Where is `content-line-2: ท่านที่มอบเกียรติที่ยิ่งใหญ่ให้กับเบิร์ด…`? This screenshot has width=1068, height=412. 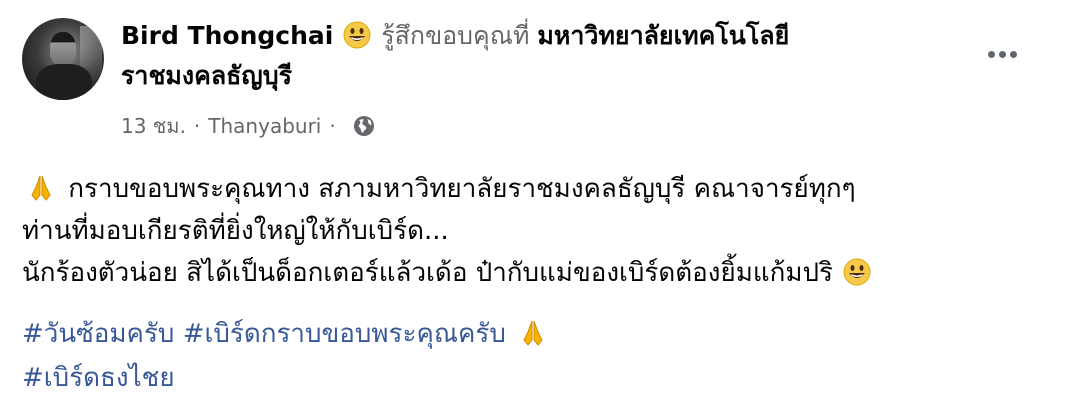 content-line-2: ท่านที่มอบเกียรติที่ยิ่งใหญ่ให้กับเบิร์ด… is located at coordinates (235, 231).